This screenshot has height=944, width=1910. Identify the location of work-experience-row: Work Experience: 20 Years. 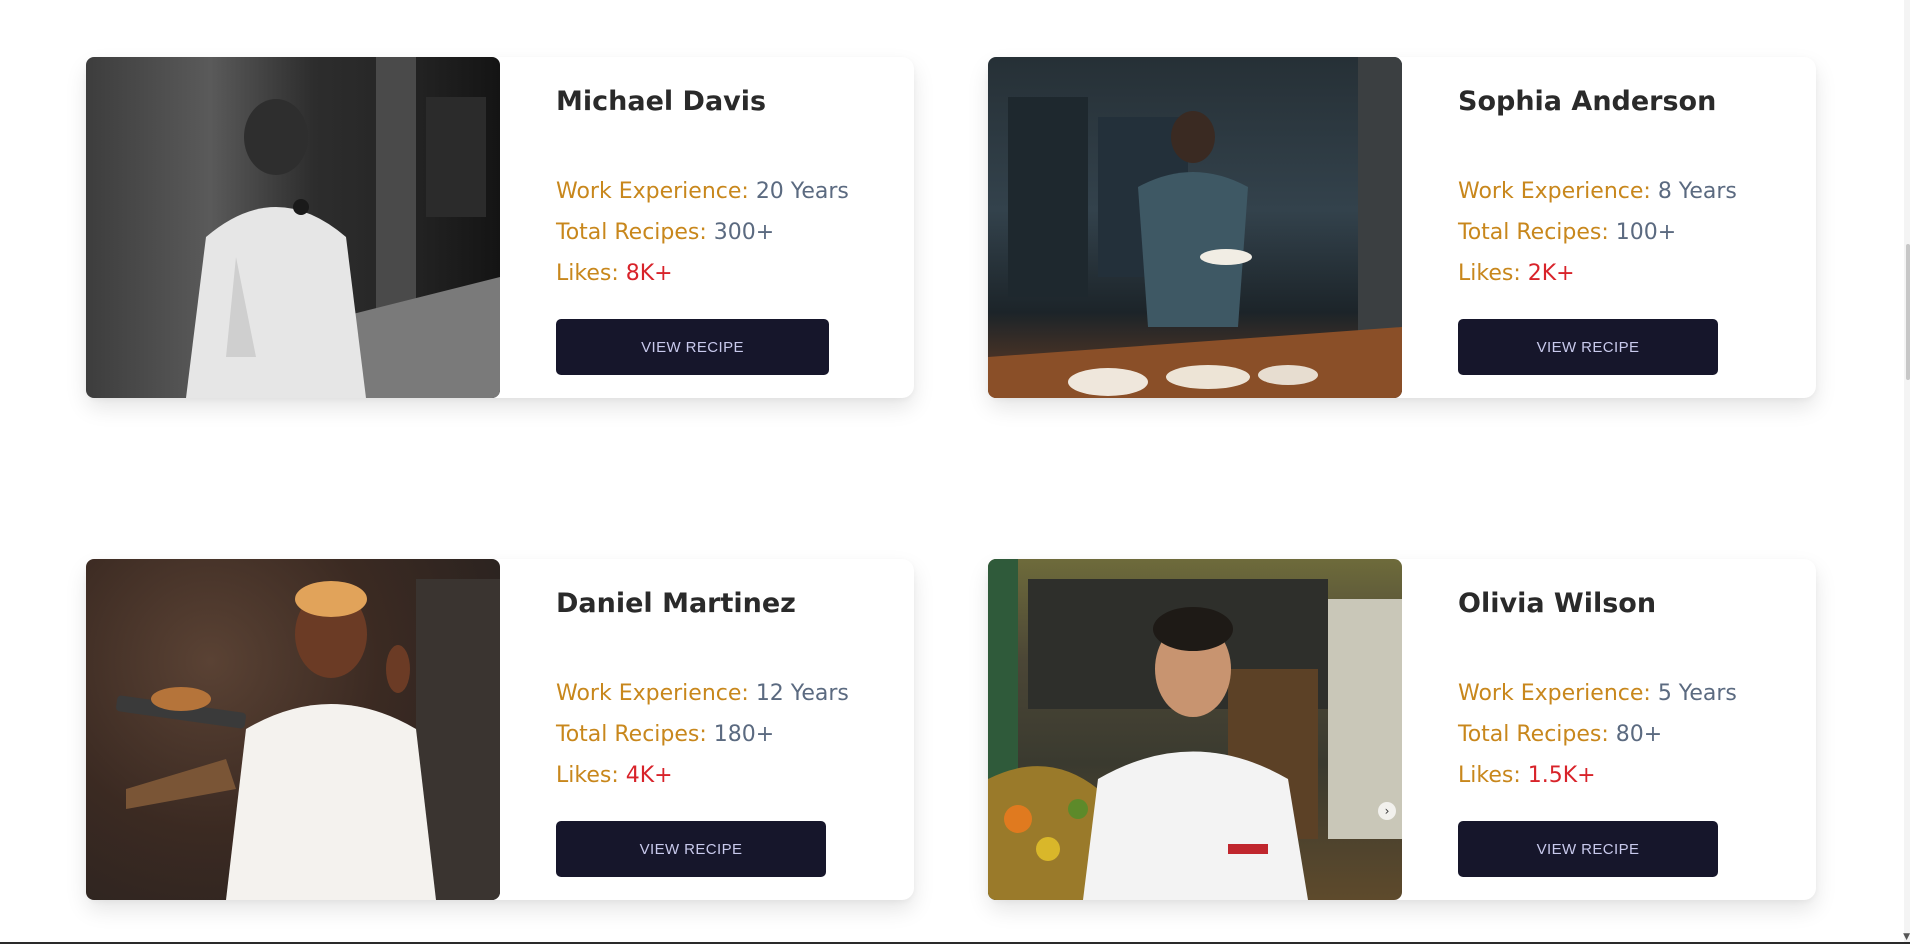
(735, 191).